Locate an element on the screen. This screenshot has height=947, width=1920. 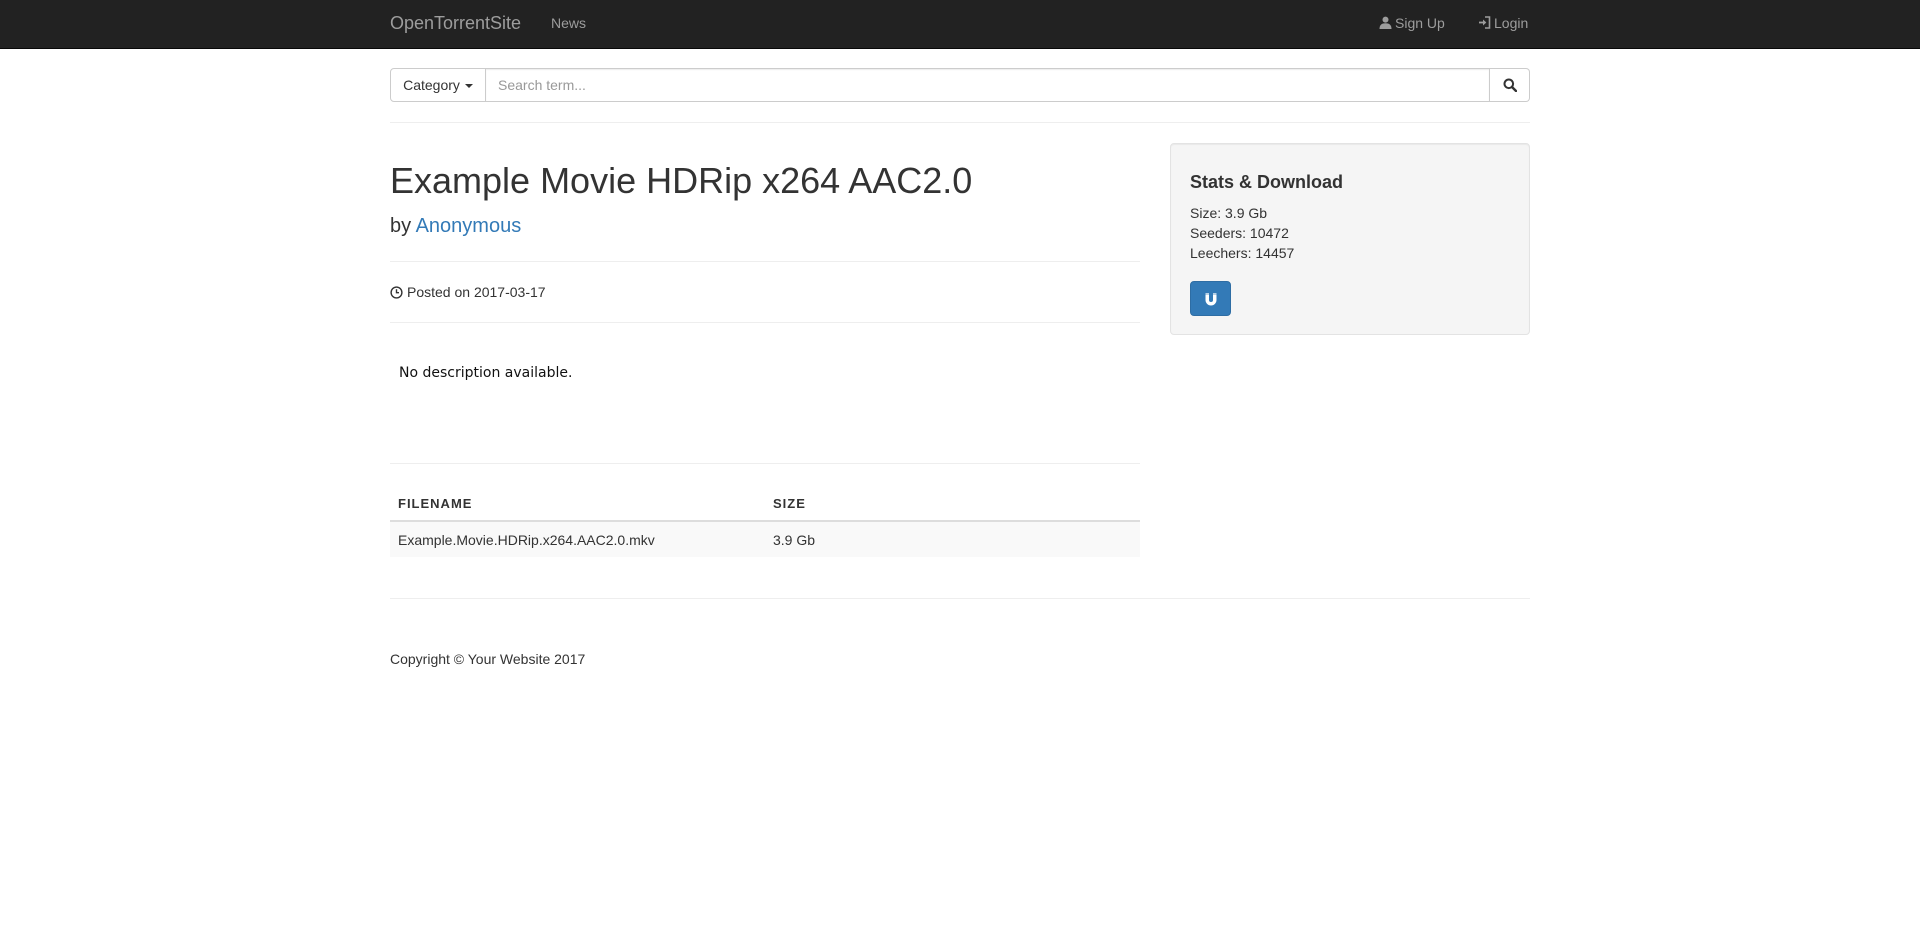
footer-divider is located at coordinates (960, 598).